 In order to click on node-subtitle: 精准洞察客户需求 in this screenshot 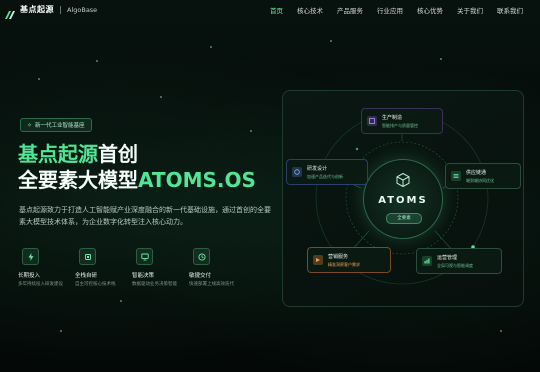, I will do `click(344, 264)`.